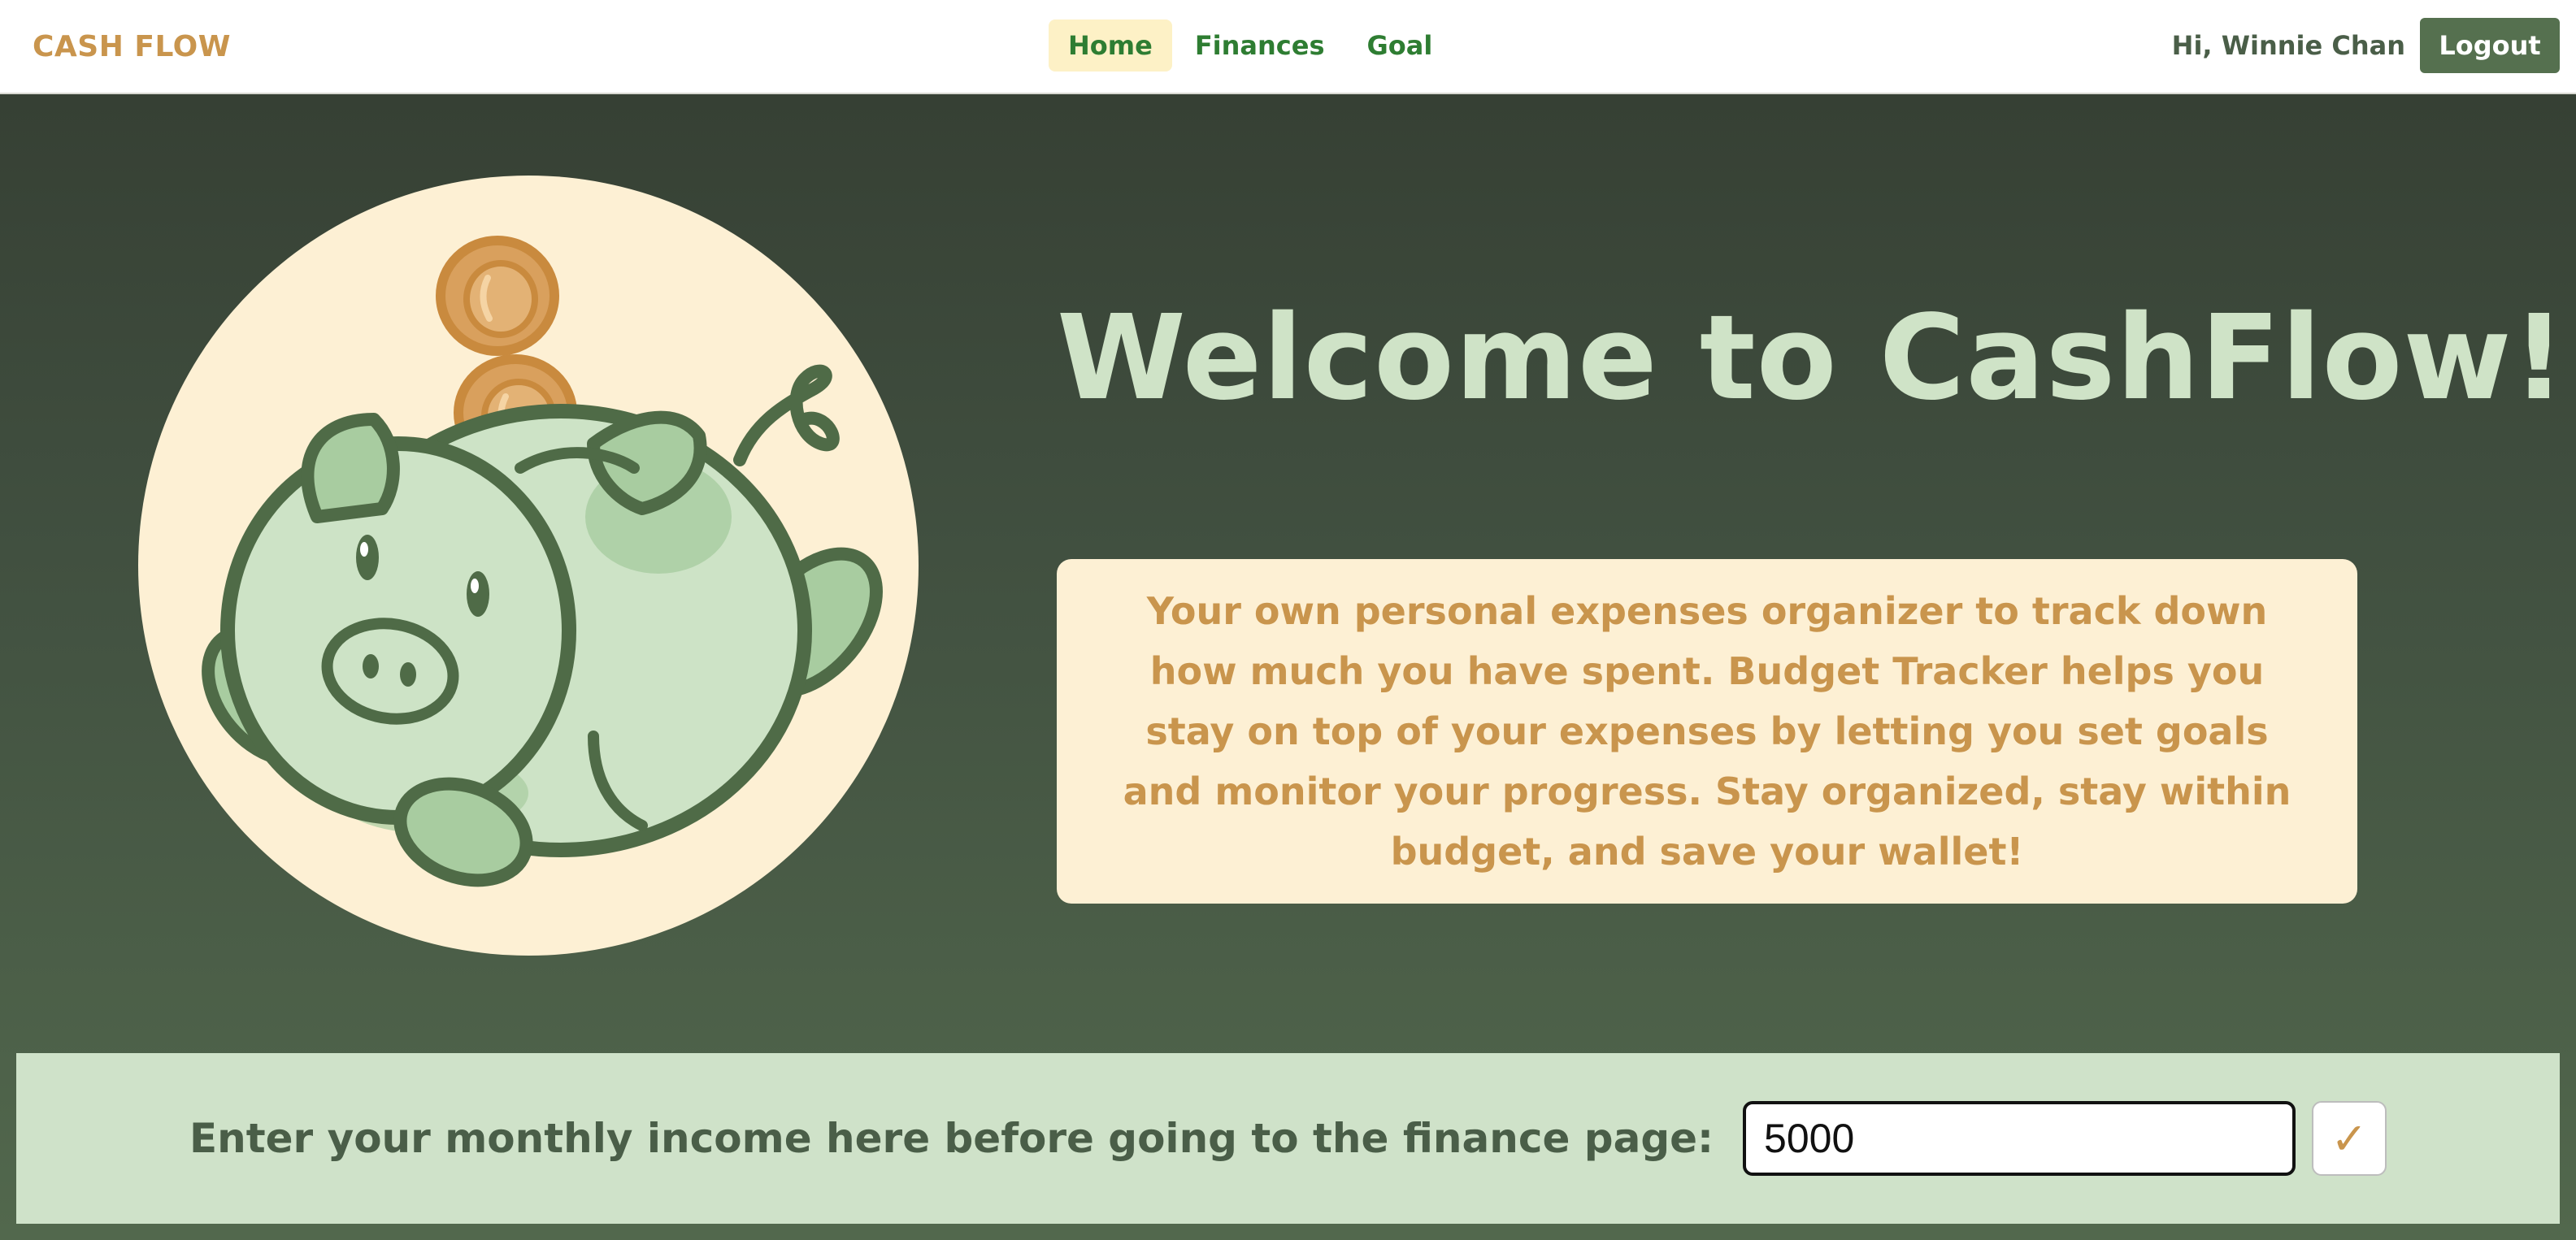  I want to click on logout-button: Logout, so click(2490, 46).